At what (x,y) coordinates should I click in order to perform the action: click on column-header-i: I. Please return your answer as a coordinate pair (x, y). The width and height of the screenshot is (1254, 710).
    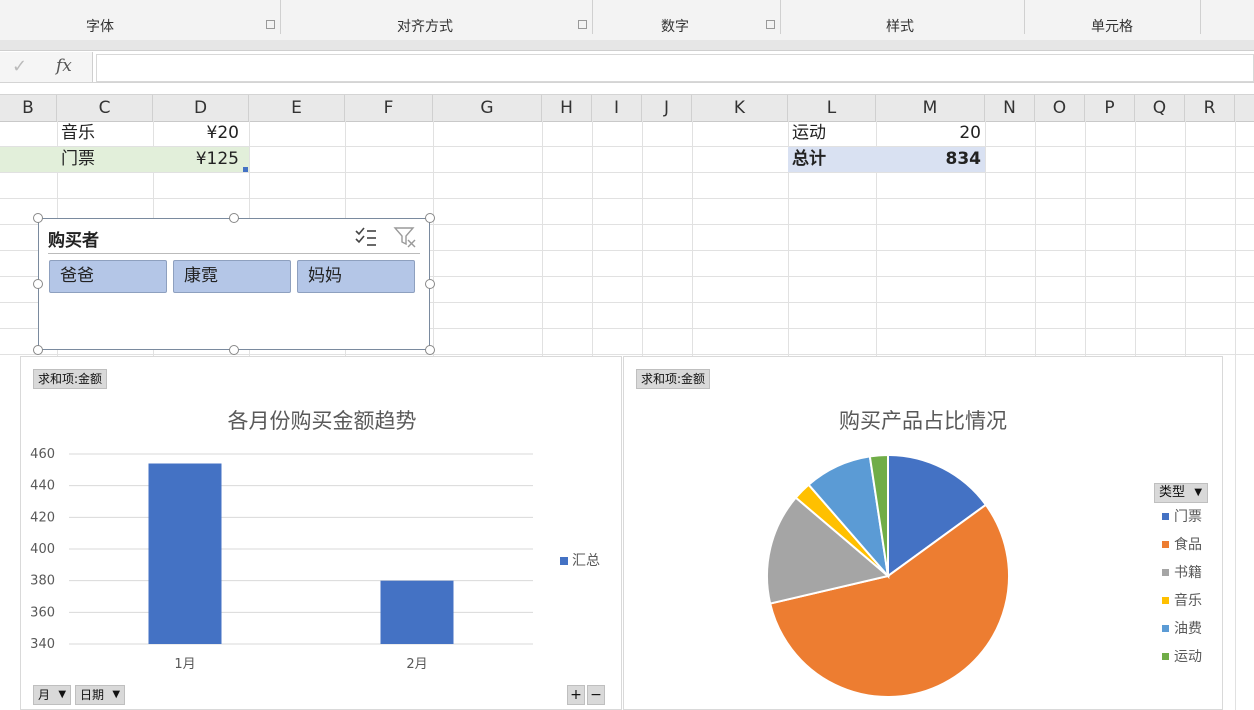
    Looking at the image, I should click on (617, 108).